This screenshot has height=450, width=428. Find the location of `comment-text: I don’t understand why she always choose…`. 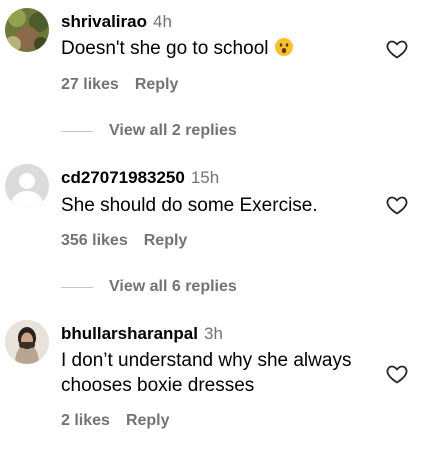

comment-text: I don’t understand why she always choose… is located at coordinates (216, 373).